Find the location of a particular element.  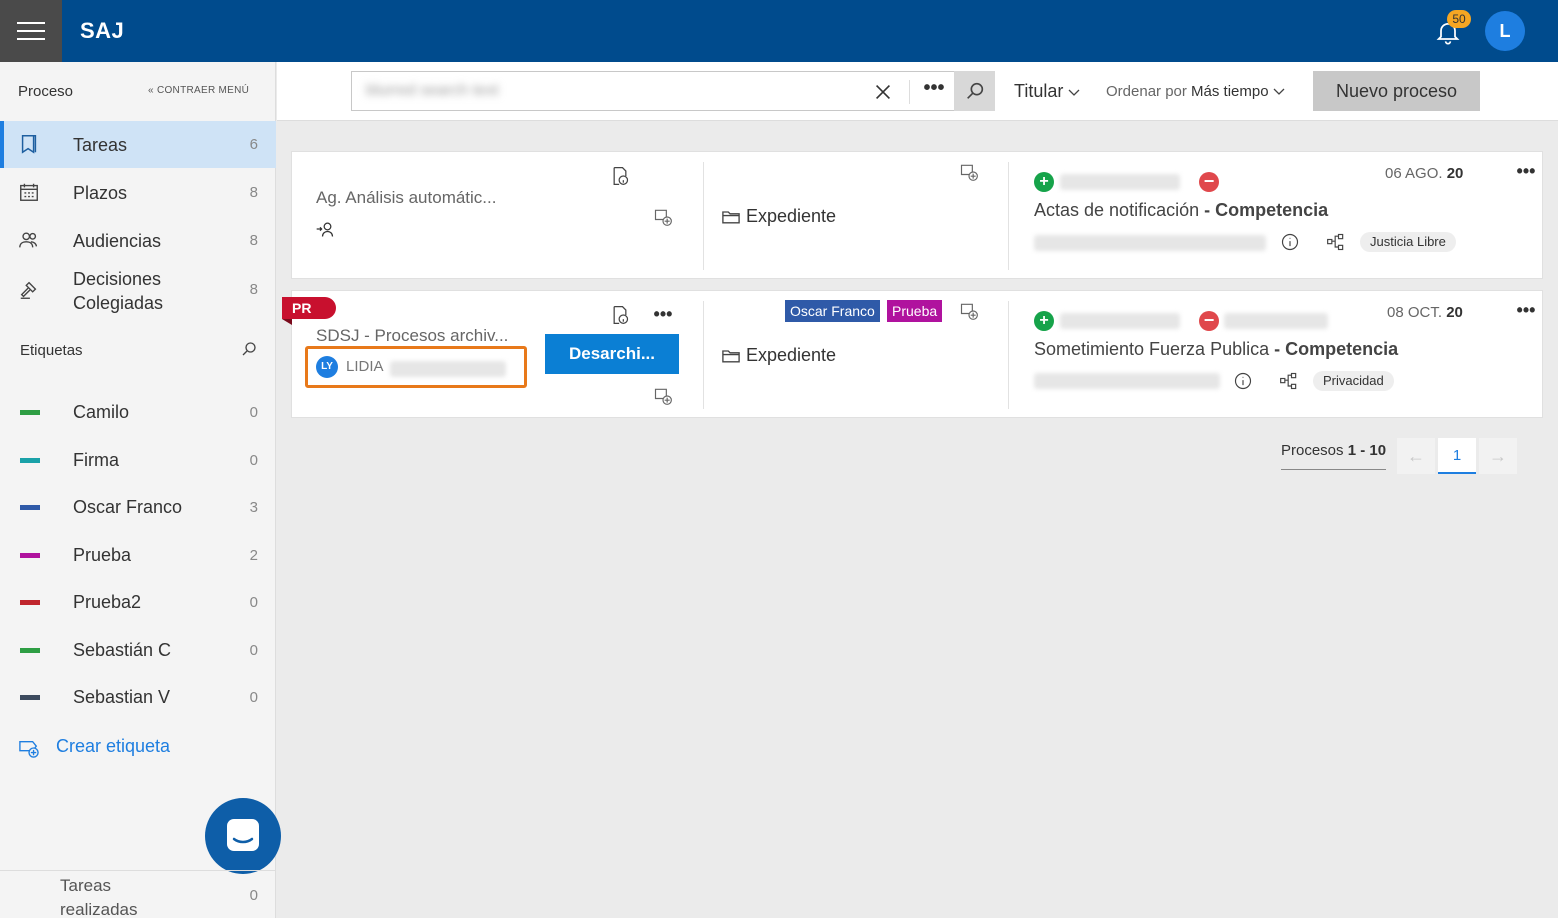

tag-item-prueba: Prueba 2 is located at coordinates (138, 555).